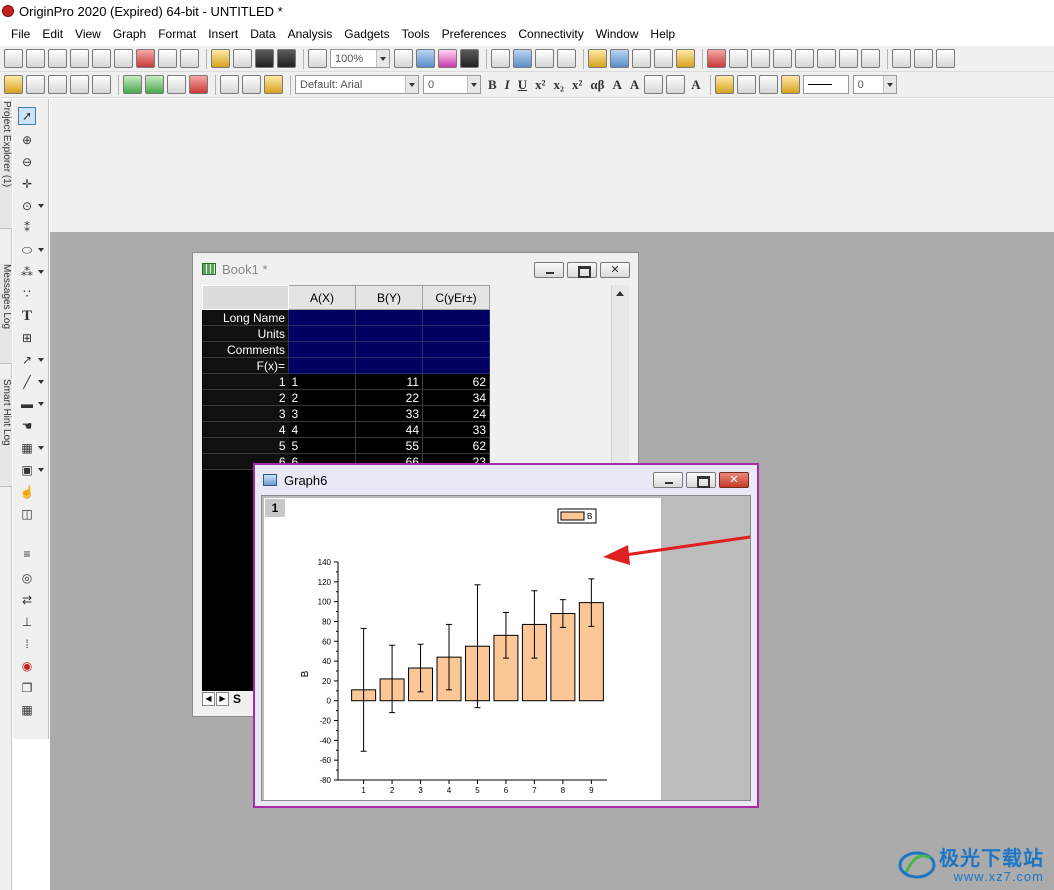  I want to click on merge-layers-icon, so click(101, 84).